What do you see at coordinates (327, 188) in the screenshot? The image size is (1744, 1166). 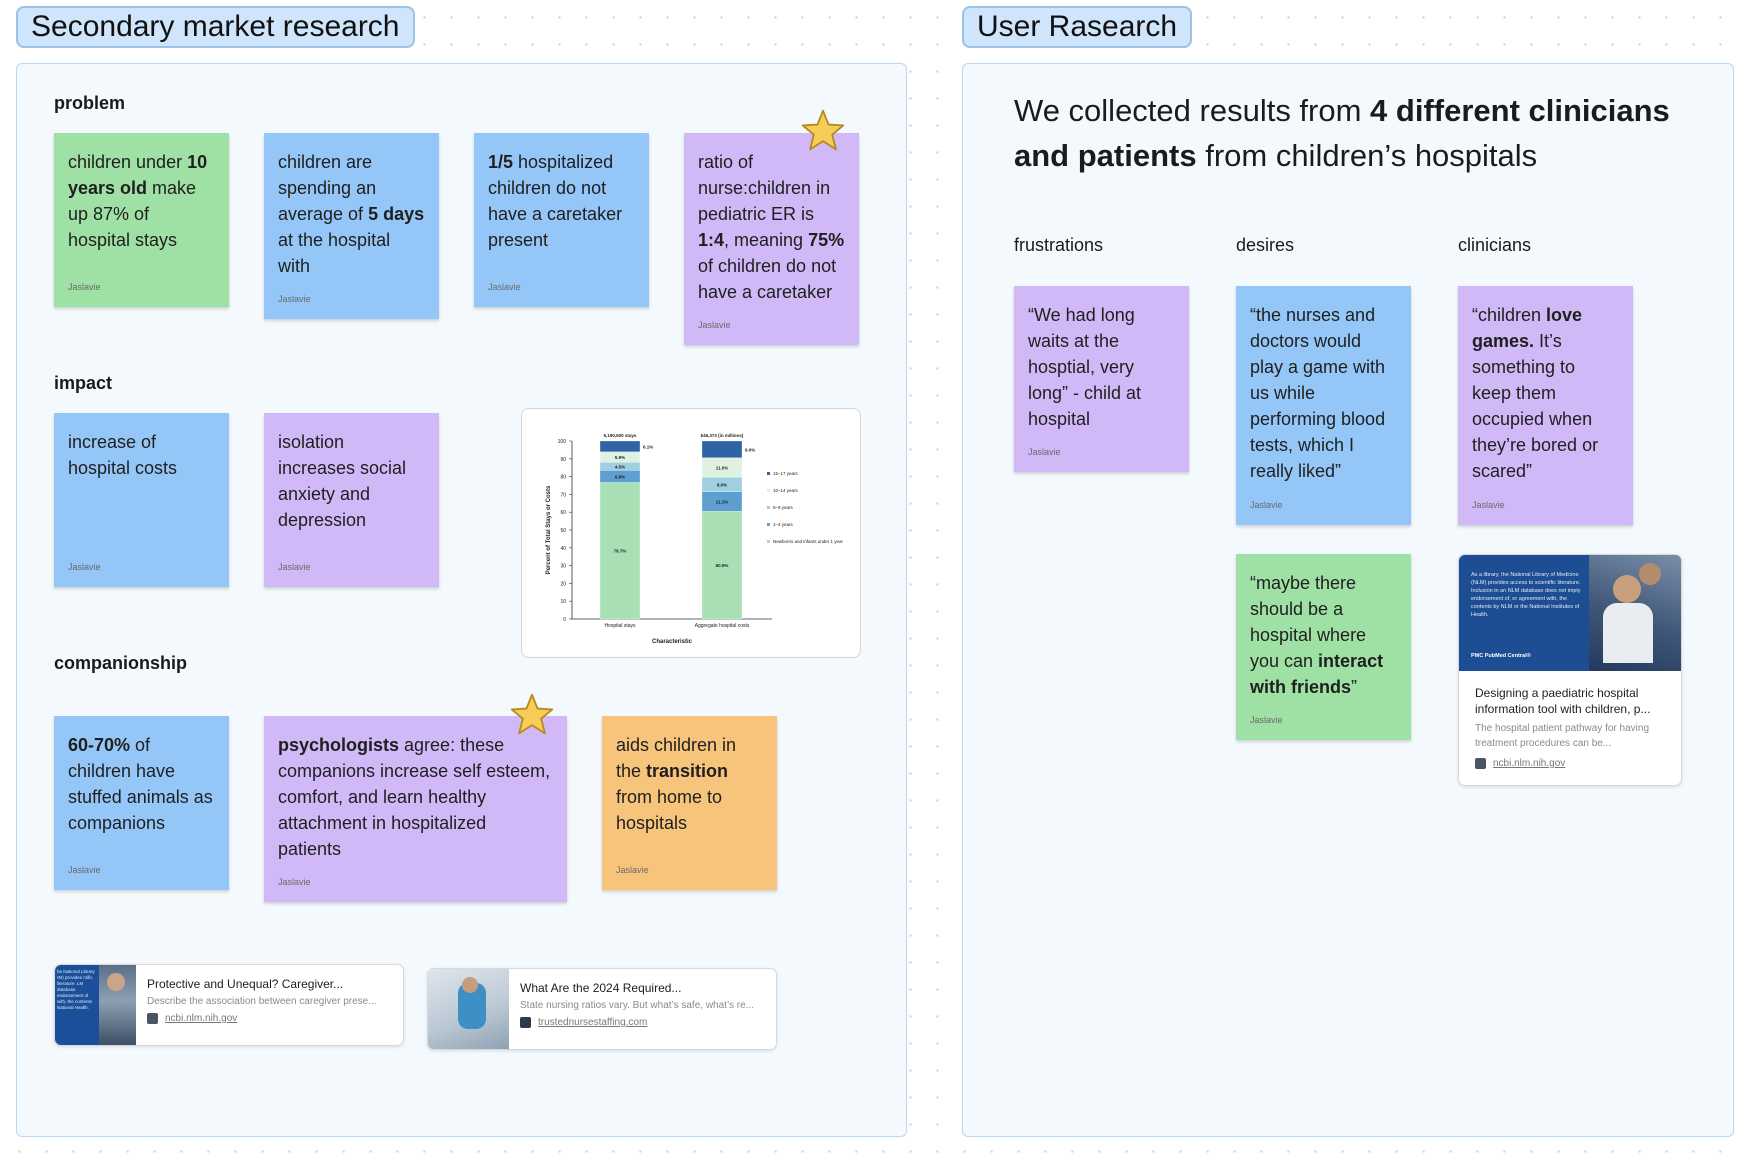 I see `sticky-text: children are spending an average of` at bounding box center [327, 188].